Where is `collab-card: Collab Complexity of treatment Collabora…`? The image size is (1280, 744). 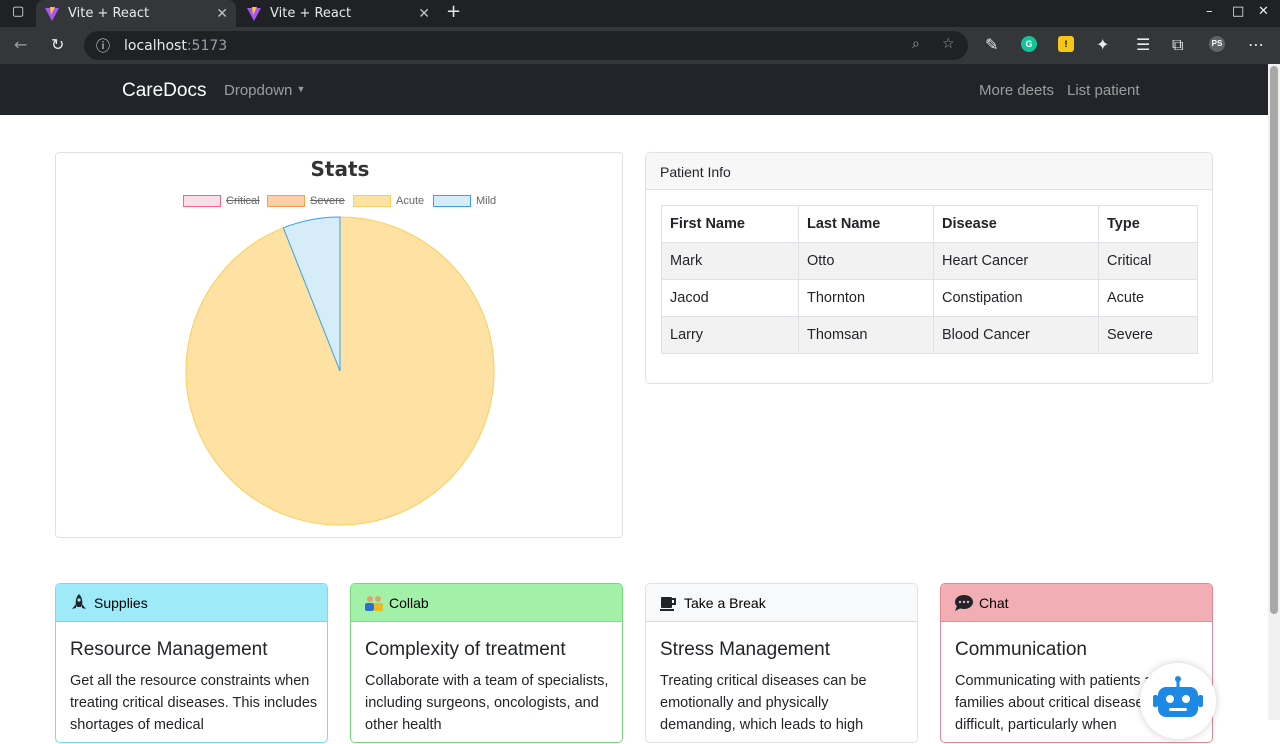
collab-card: Collab Complexity of treatment Collabora… is located at coordinates (486, 663).